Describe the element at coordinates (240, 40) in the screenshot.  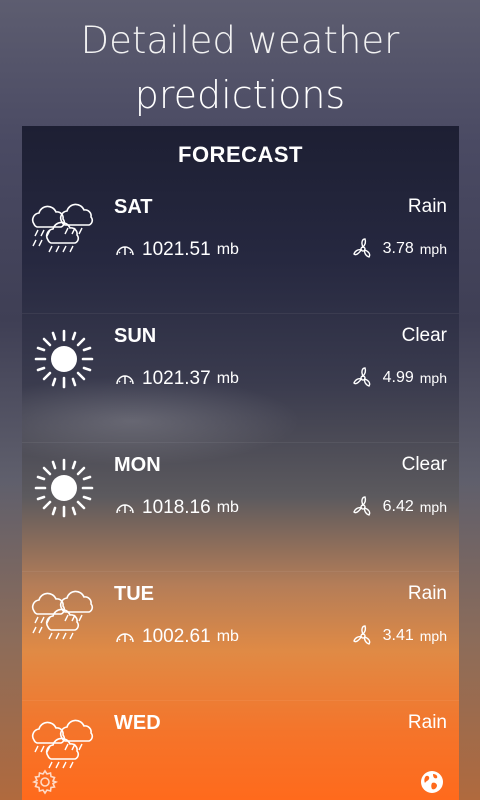
I see `promo-line-1: Detailed weather` at that location.